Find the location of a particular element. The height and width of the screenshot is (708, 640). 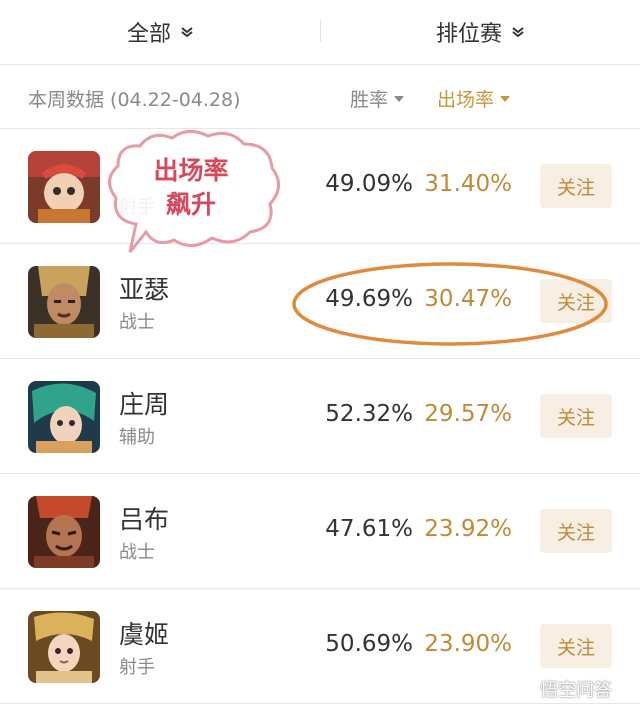

mode-filter-label: 排位赛 is located at coordinates (468, 34).